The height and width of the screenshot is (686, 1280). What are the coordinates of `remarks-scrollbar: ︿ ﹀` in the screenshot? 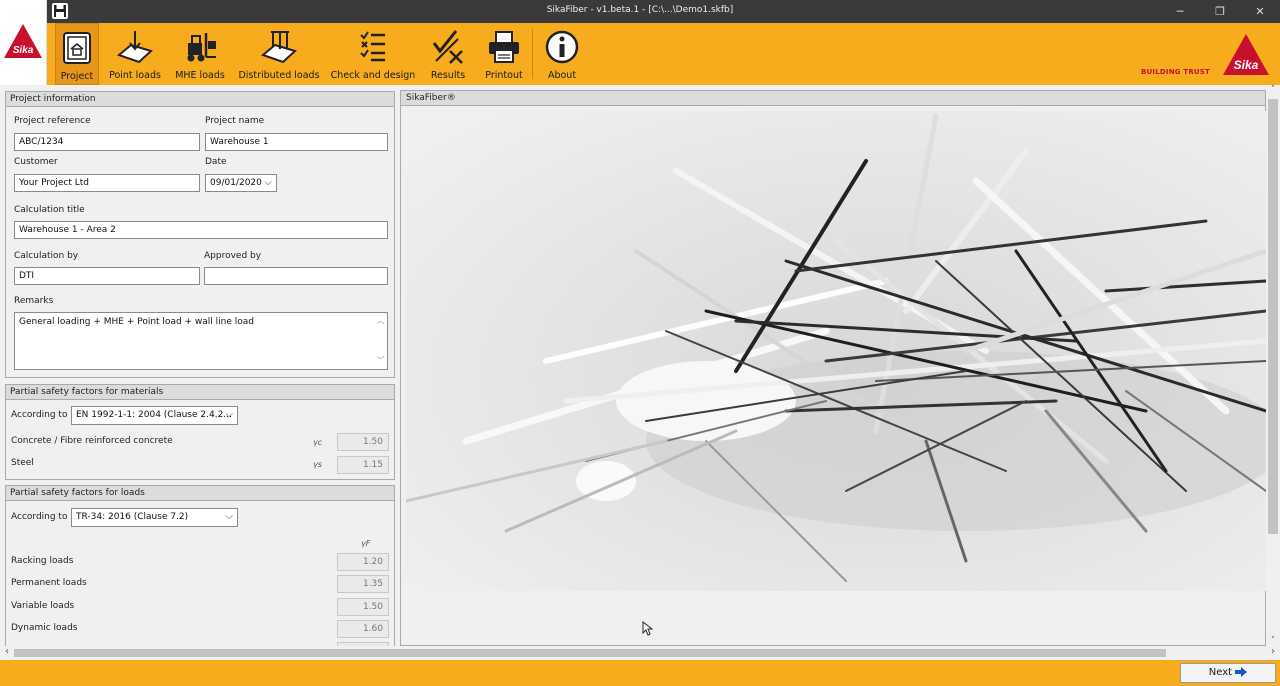 It's located at (380, 341).